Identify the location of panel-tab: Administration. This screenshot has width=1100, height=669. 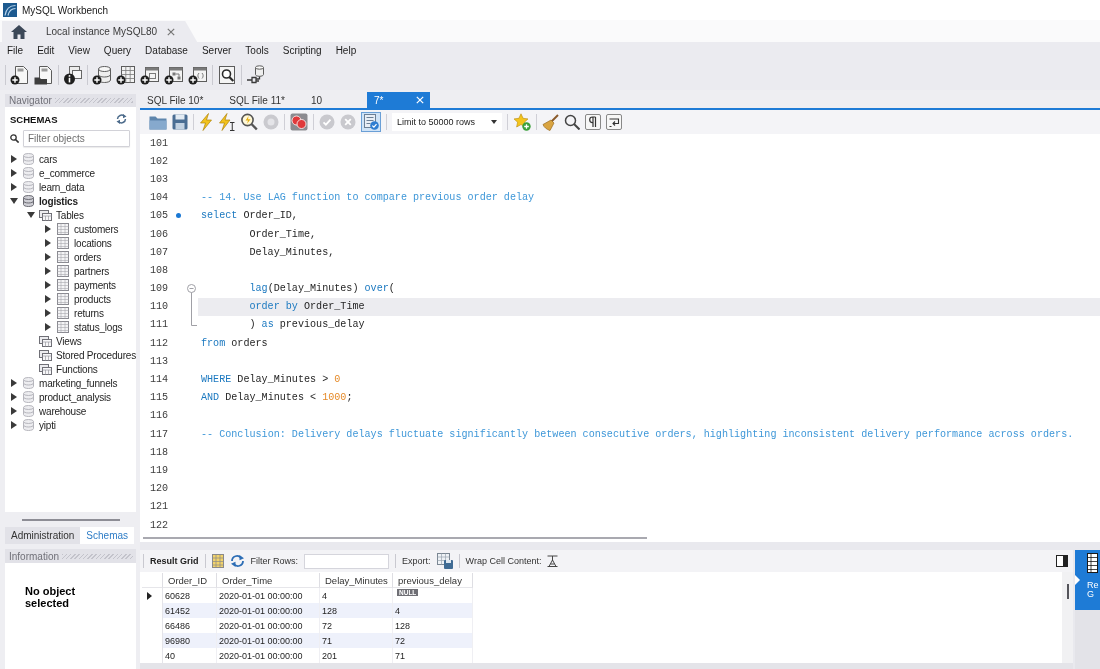
(43, 535).